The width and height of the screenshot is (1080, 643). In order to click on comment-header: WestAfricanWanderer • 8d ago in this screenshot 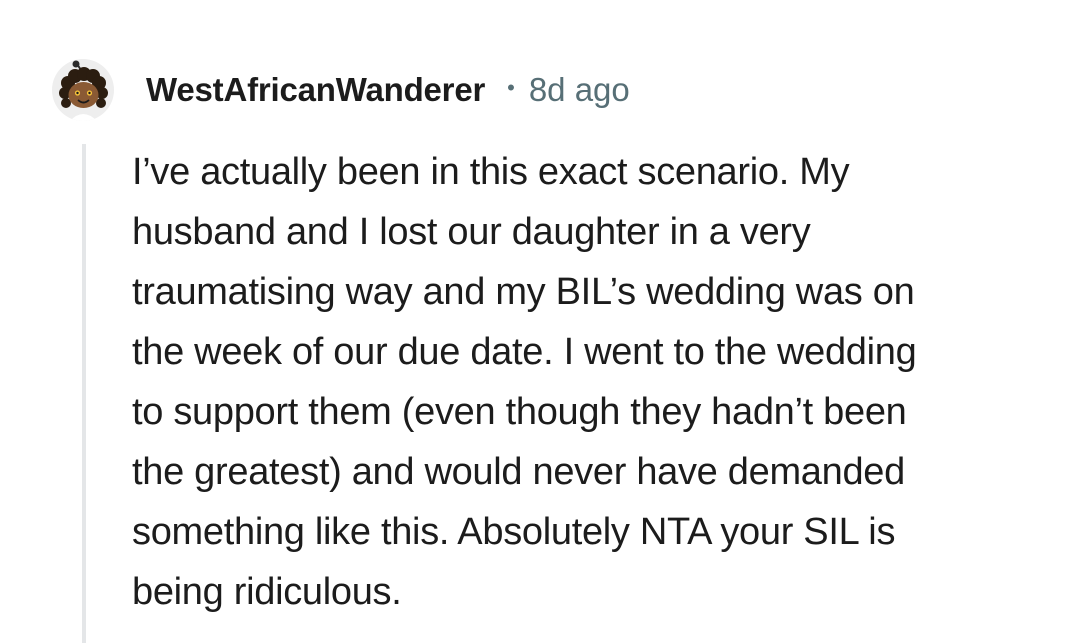, I will do `click(341, 90)`.